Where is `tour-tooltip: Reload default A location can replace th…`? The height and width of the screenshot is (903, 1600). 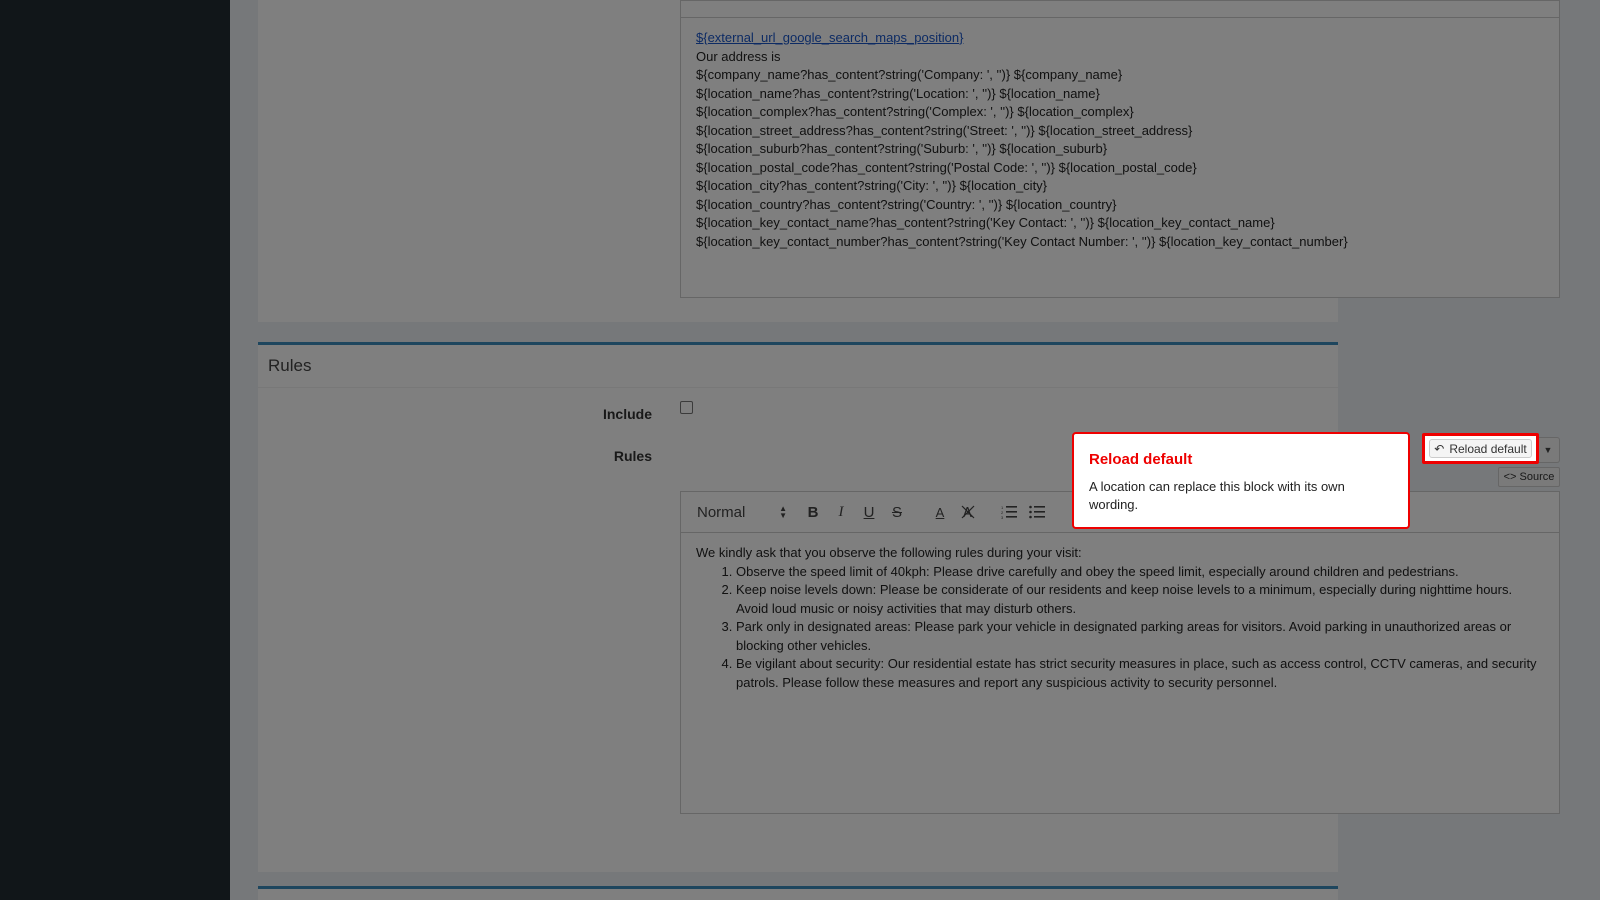 tour-tooltip: Reload default A location can replace th… is located at coordinates (1241, 480).